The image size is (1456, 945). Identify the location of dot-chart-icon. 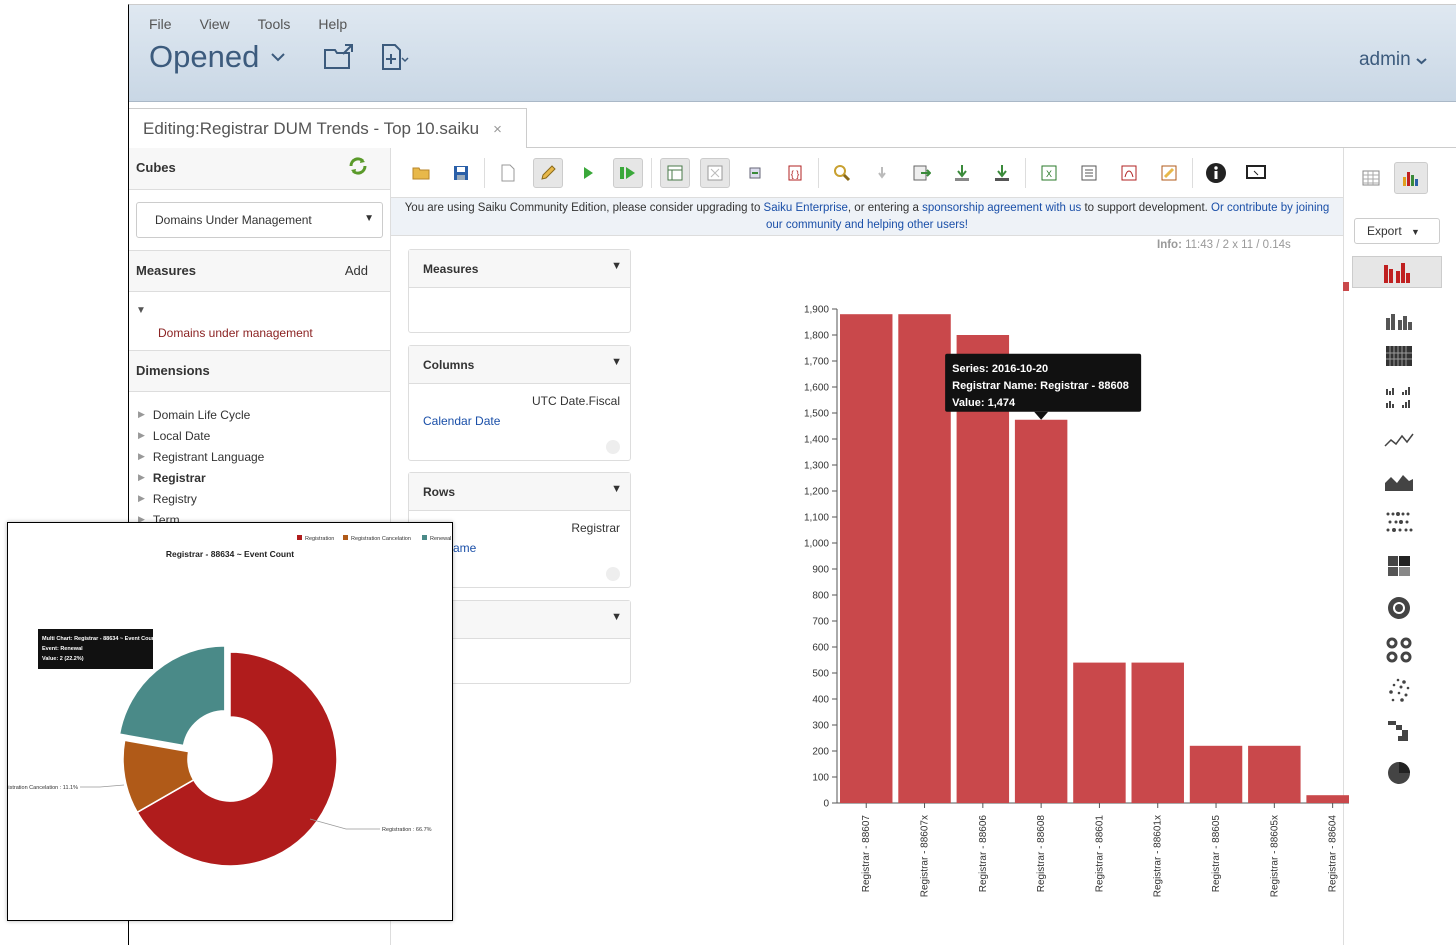
(1399, 522).